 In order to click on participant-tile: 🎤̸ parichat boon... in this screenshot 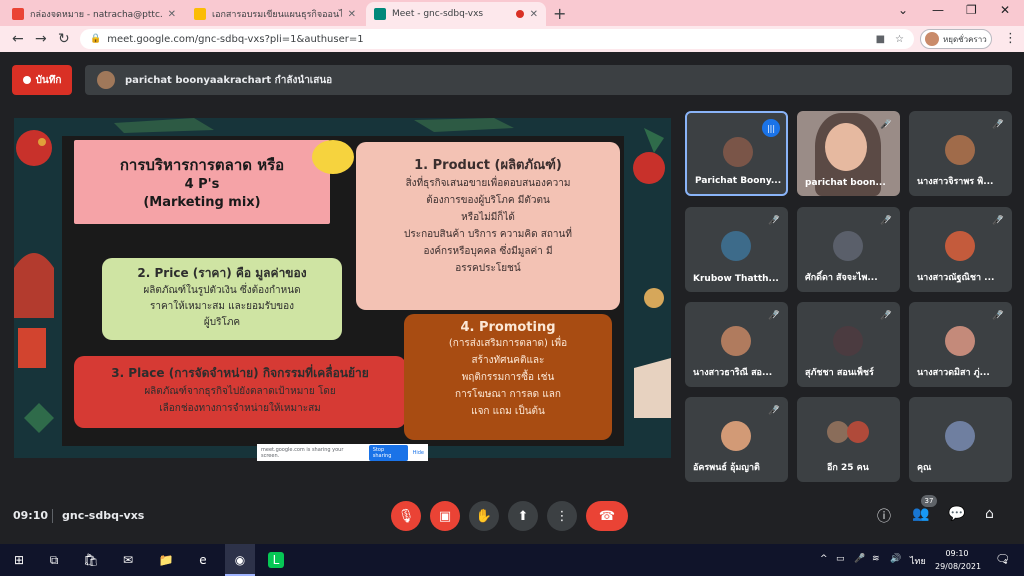, I will do `click(848, 153)`.